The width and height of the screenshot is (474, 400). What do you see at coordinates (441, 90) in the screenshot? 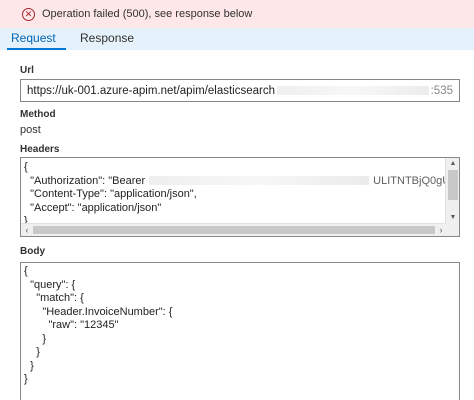
I see `url-tail: :535` at bounding box center [441, 90].